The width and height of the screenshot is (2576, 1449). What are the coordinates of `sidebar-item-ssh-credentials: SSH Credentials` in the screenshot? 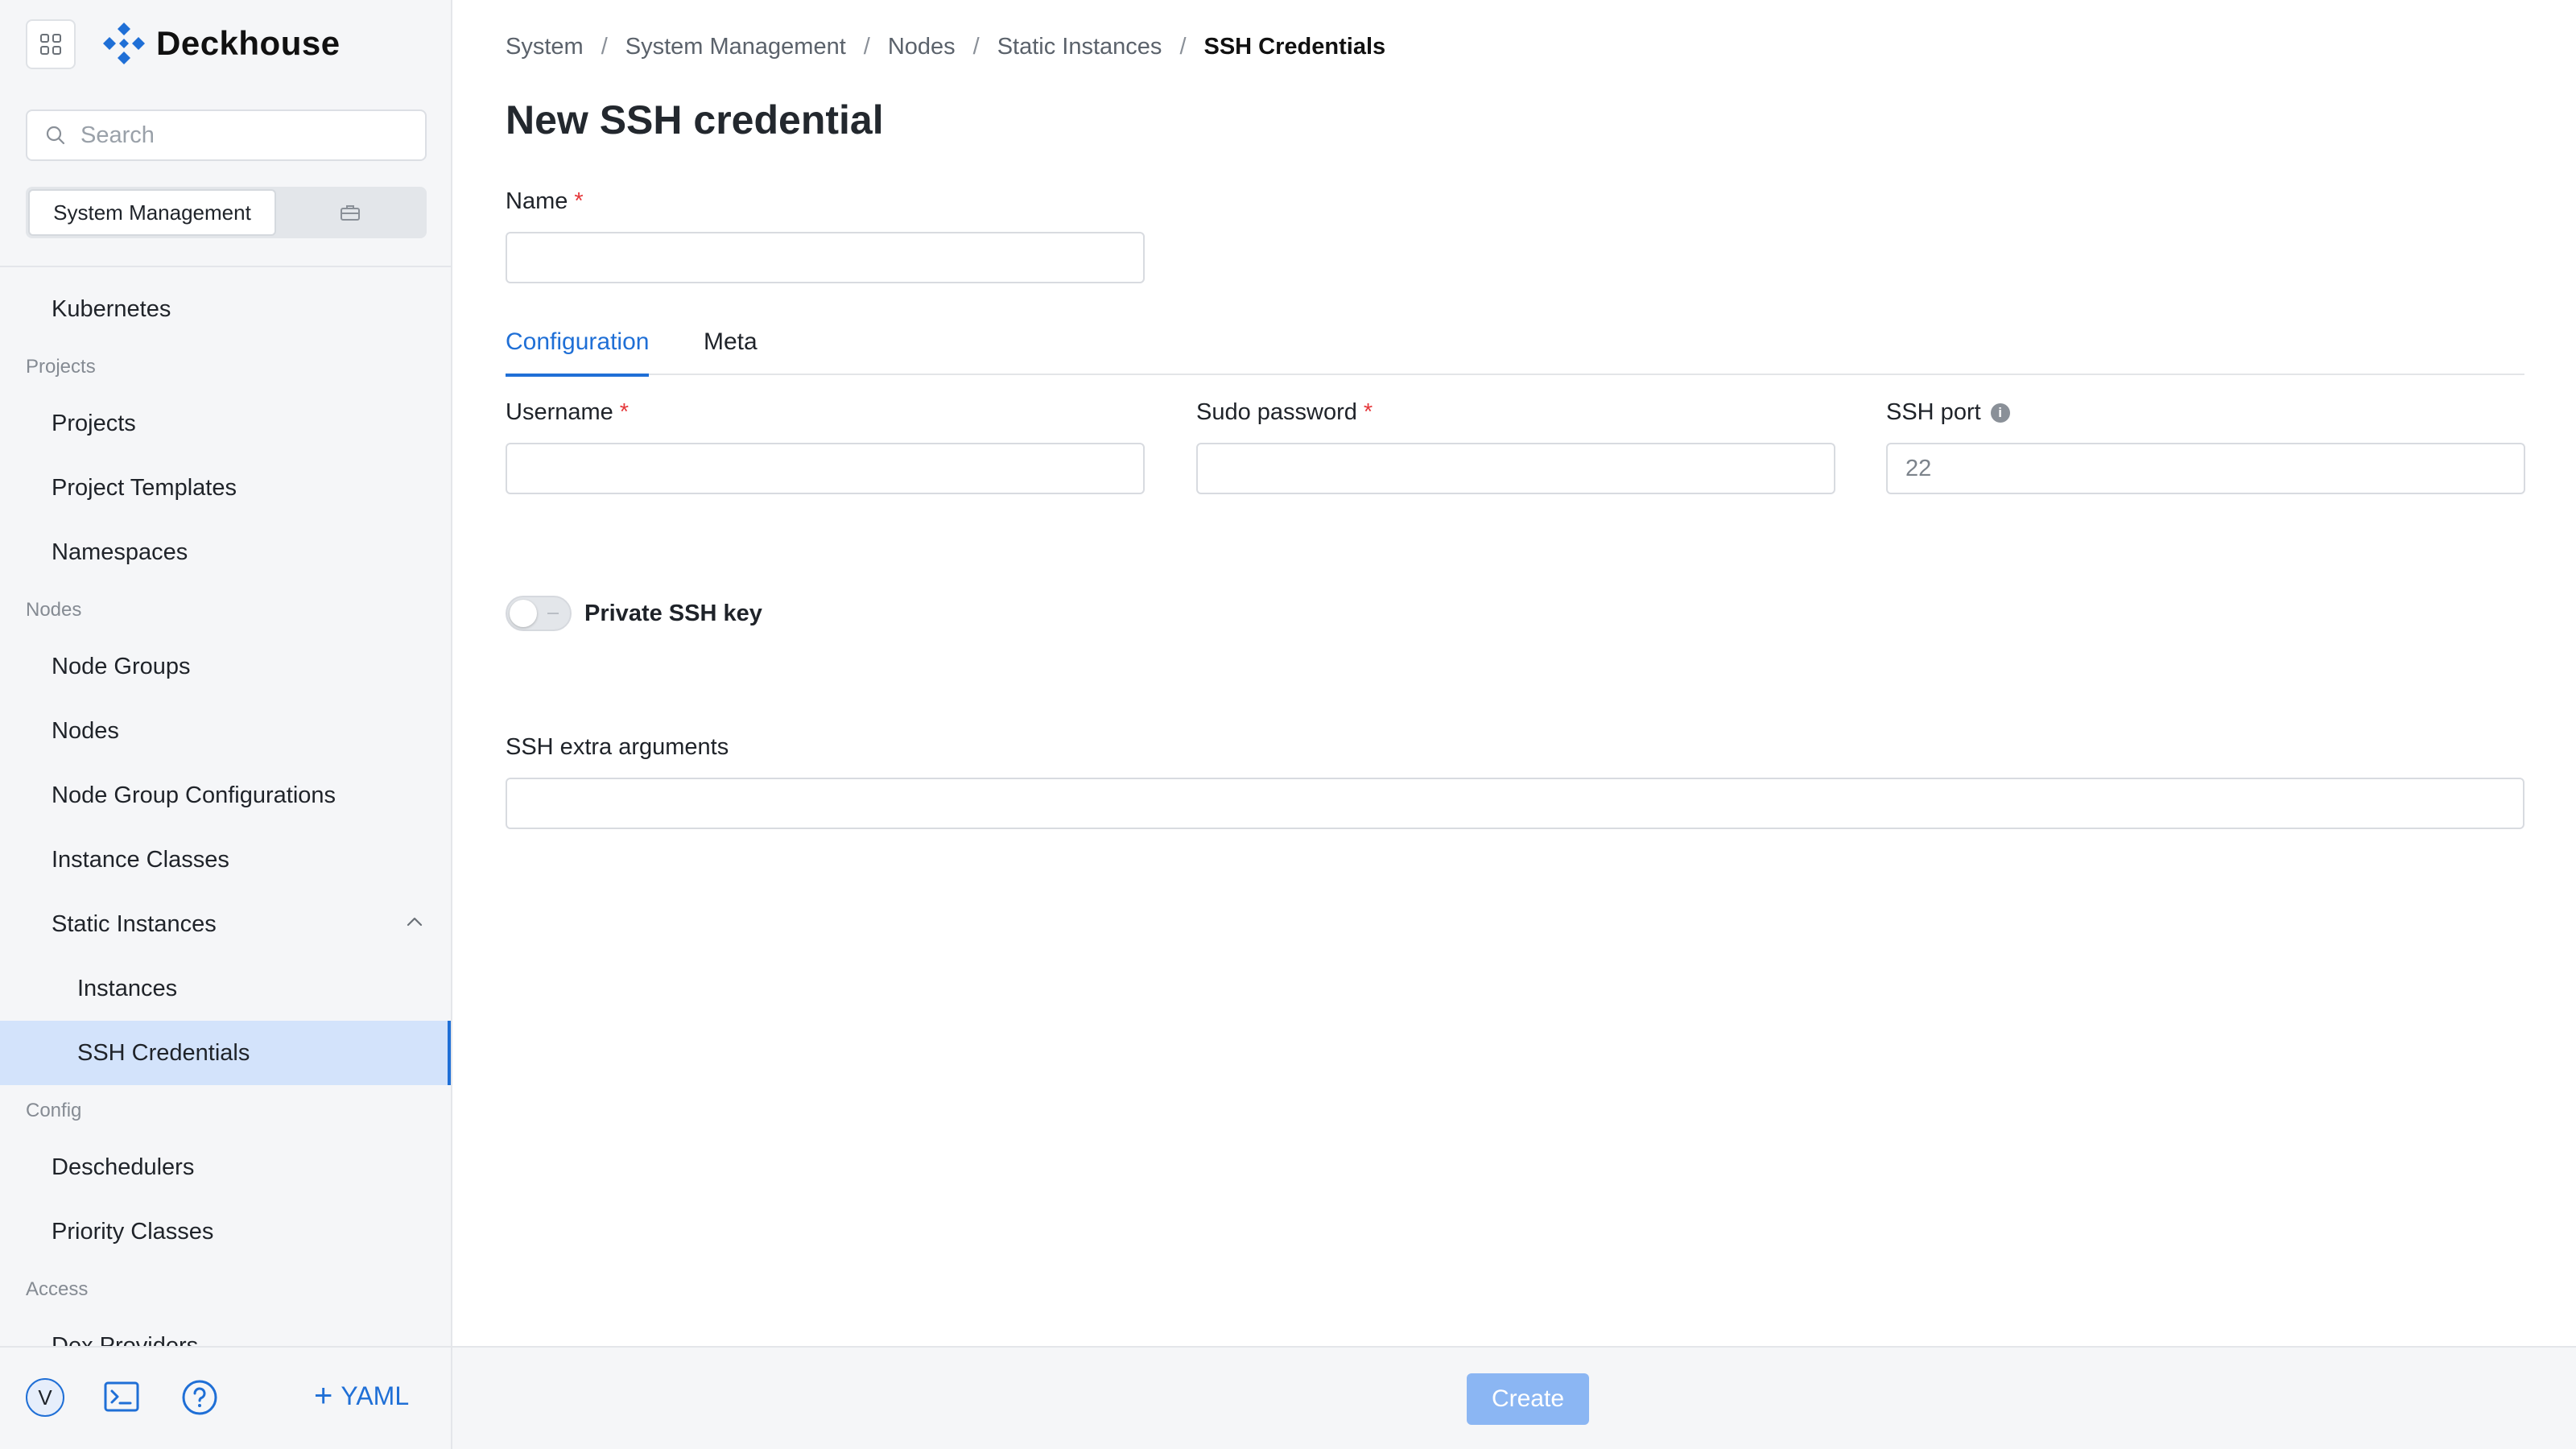 It's located at (225, 1053).